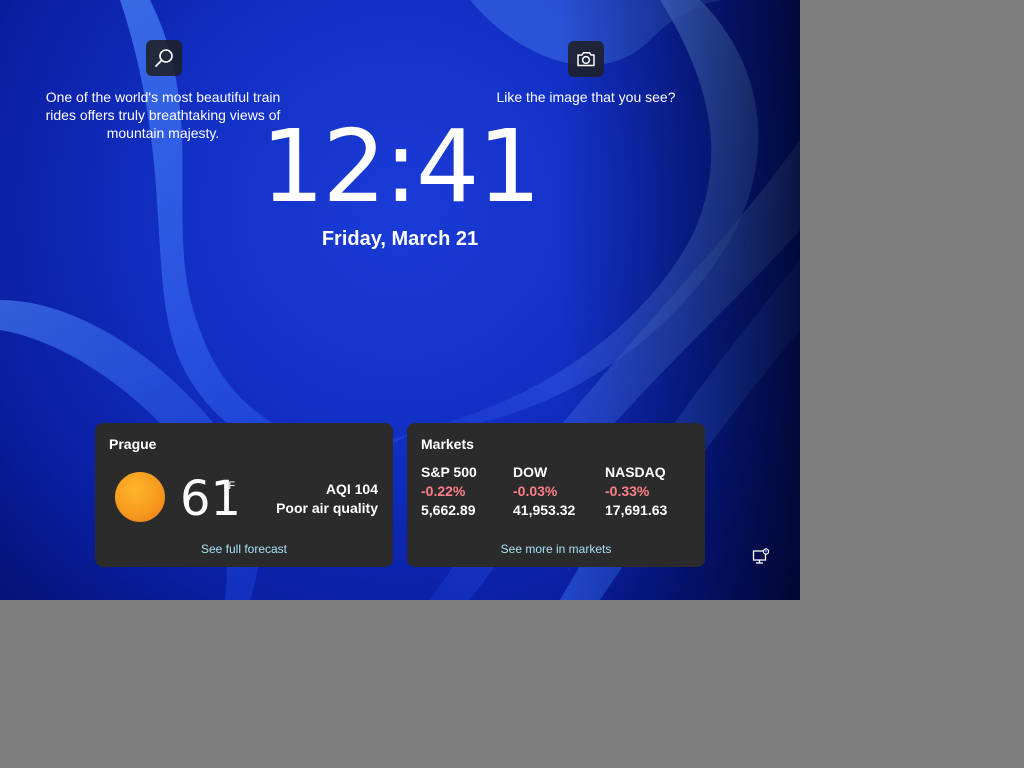  I want to click on market-index-sp500: S&P 500 -0.22% 5,662.89, so click(449, 491).